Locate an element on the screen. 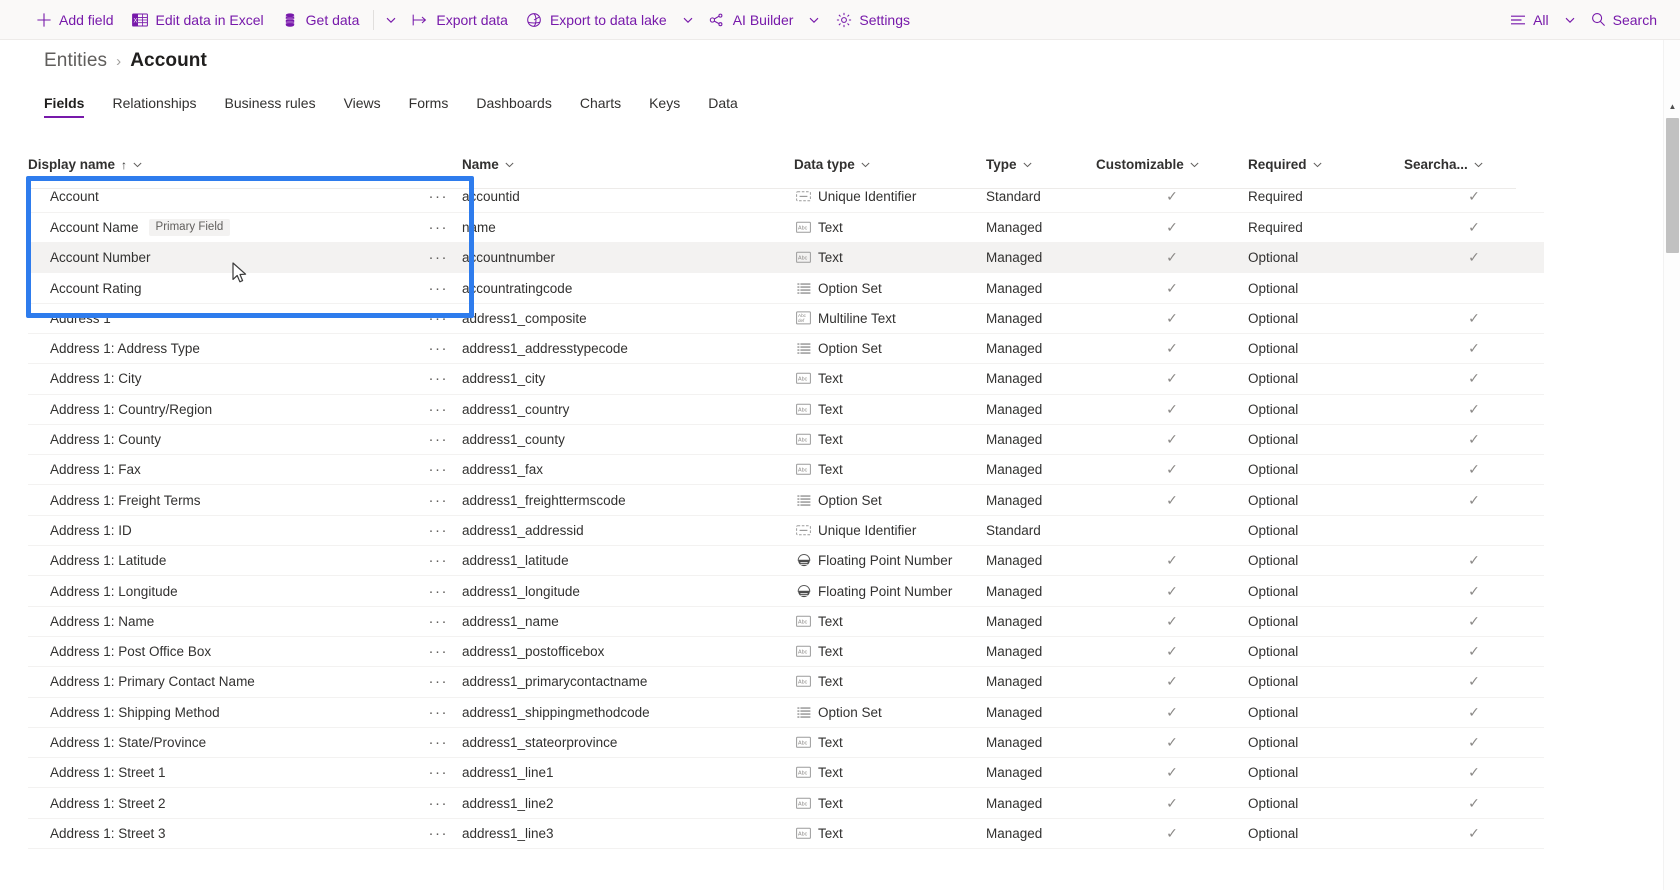  export-to-data-lake-button: Export to data lake is located at coordinates (596, 20).